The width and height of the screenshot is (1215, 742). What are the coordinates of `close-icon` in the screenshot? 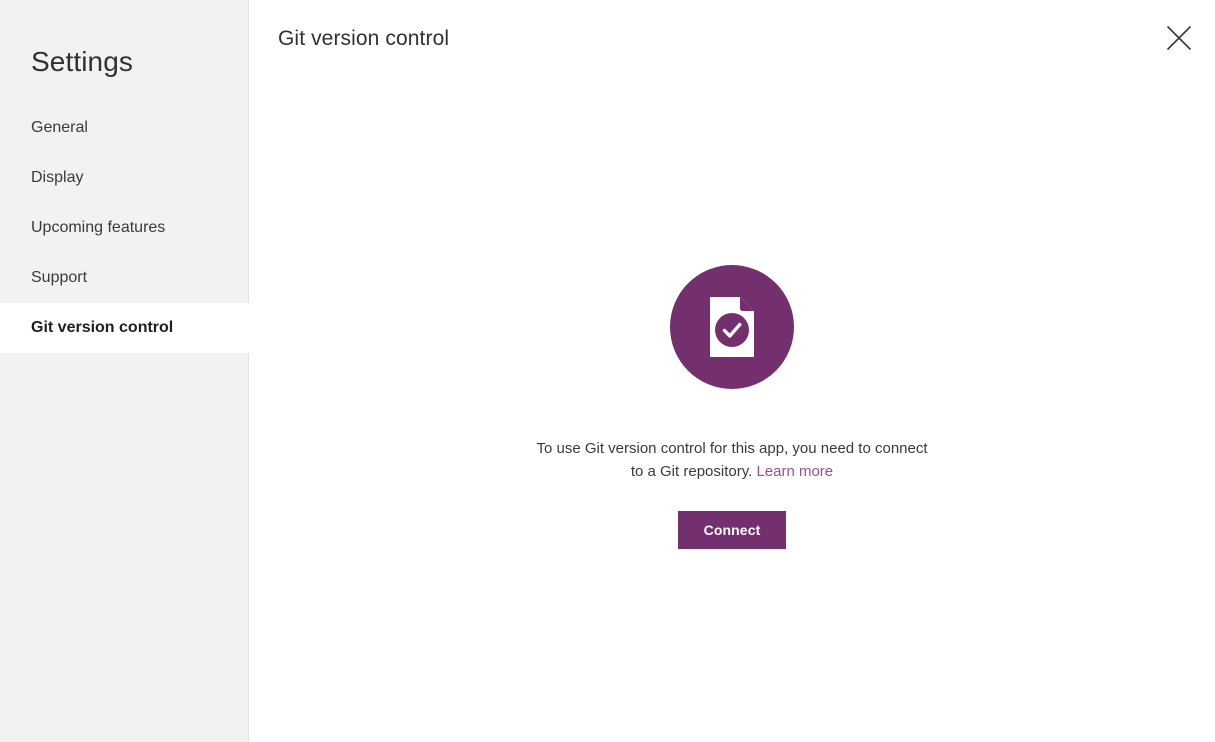 It's located at (1179, 38).